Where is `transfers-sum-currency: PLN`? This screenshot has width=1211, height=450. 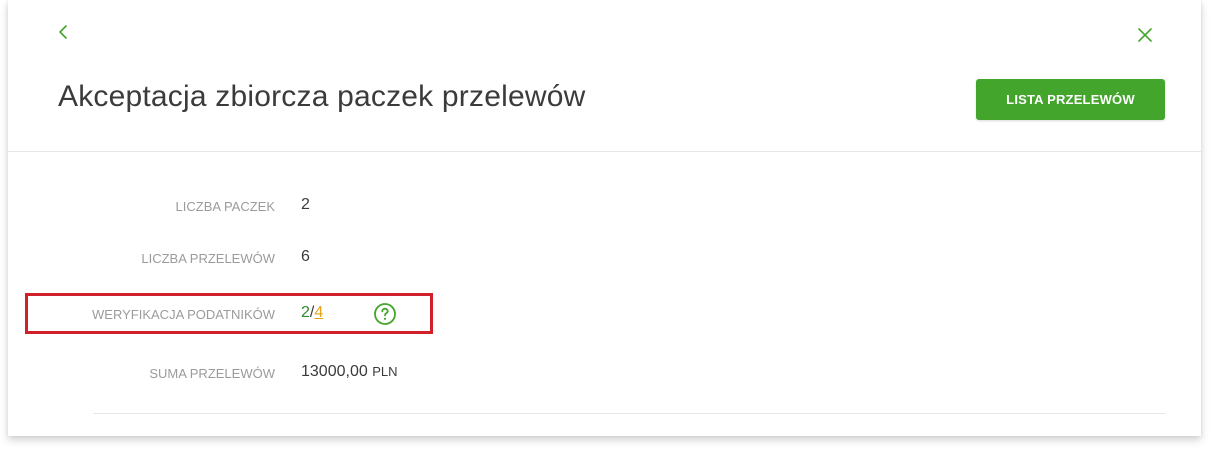 transfers-sum-currency: PLN is located at coordinates (385, 371).